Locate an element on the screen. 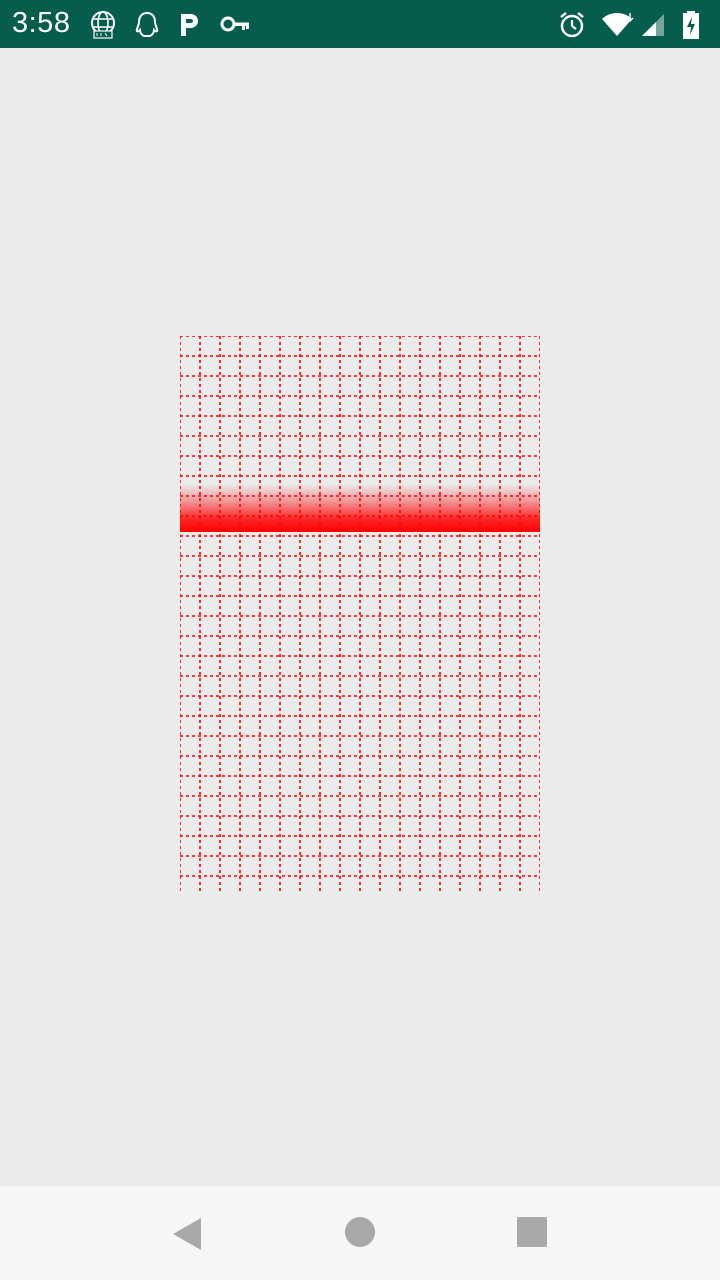  back-icon is located at coordinates (188, 1234).